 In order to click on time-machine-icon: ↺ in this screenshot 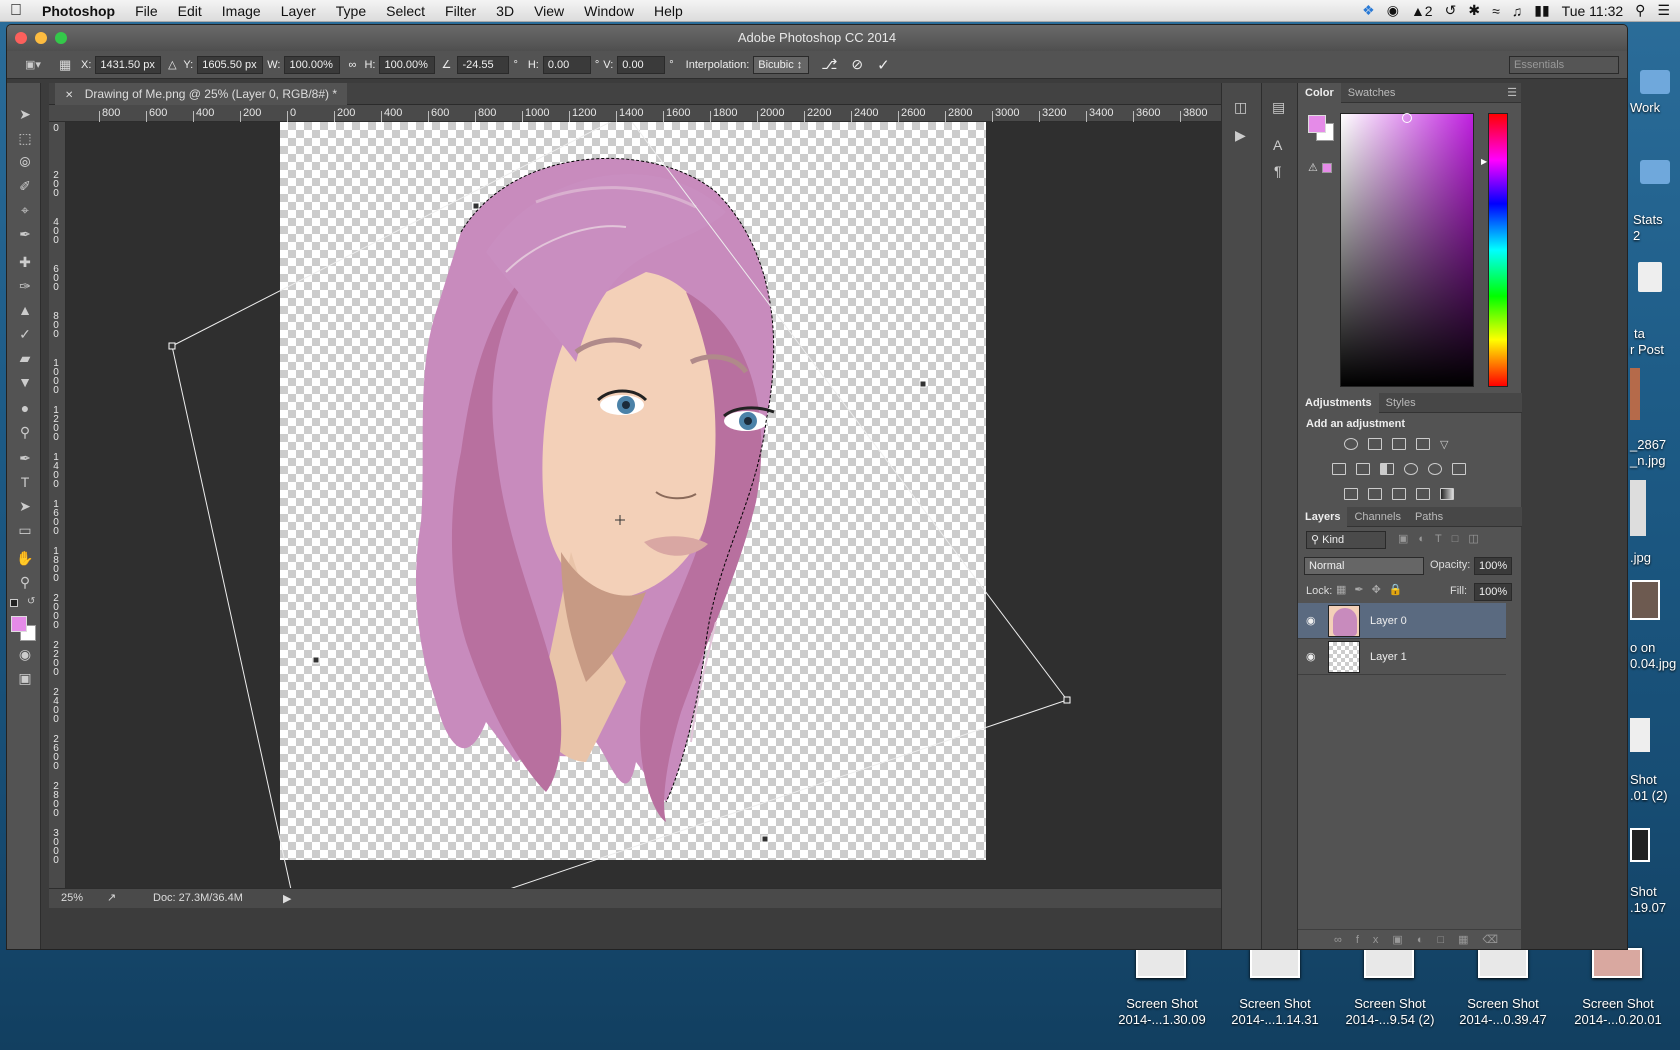, I will do `click(1451, 10)`.